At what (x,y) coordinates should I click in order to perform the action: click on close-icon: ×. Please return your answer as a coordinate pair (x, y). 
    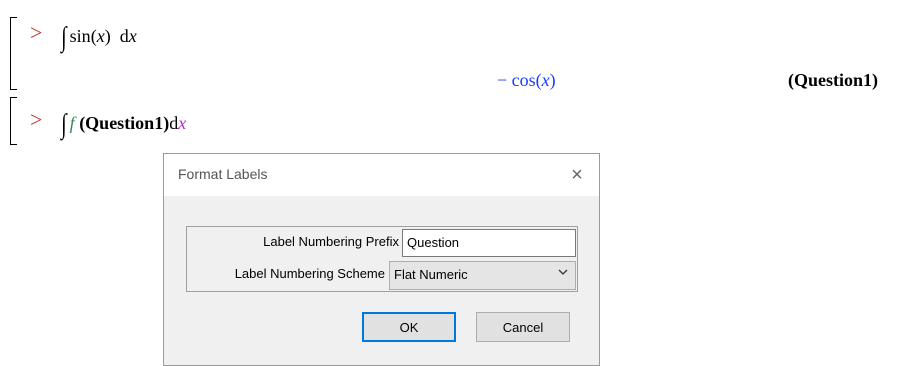
    Looking at the image, I should click on (577, 175).